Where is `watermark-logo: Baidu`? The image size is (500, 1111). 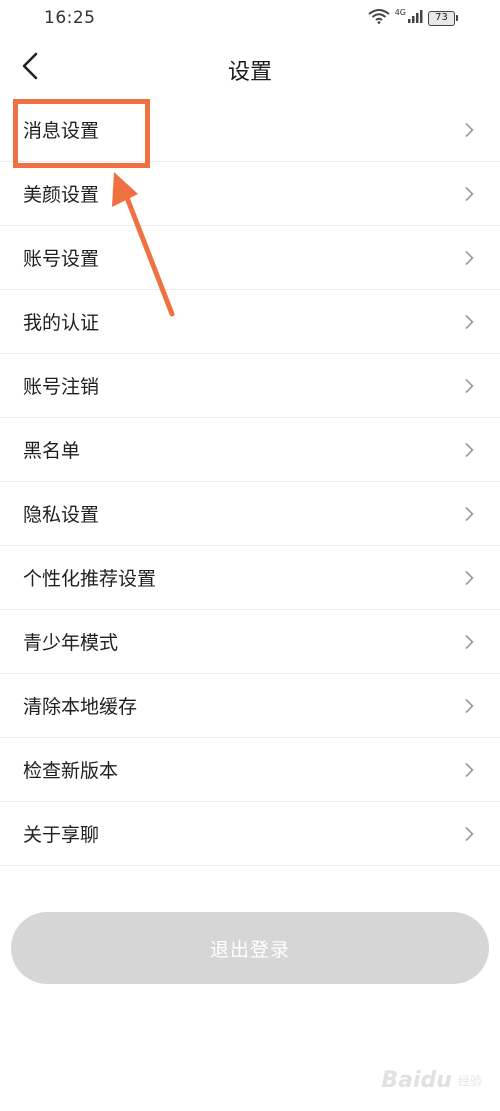
watermark-logo: Baidu is located at coordinates (416, 1080).